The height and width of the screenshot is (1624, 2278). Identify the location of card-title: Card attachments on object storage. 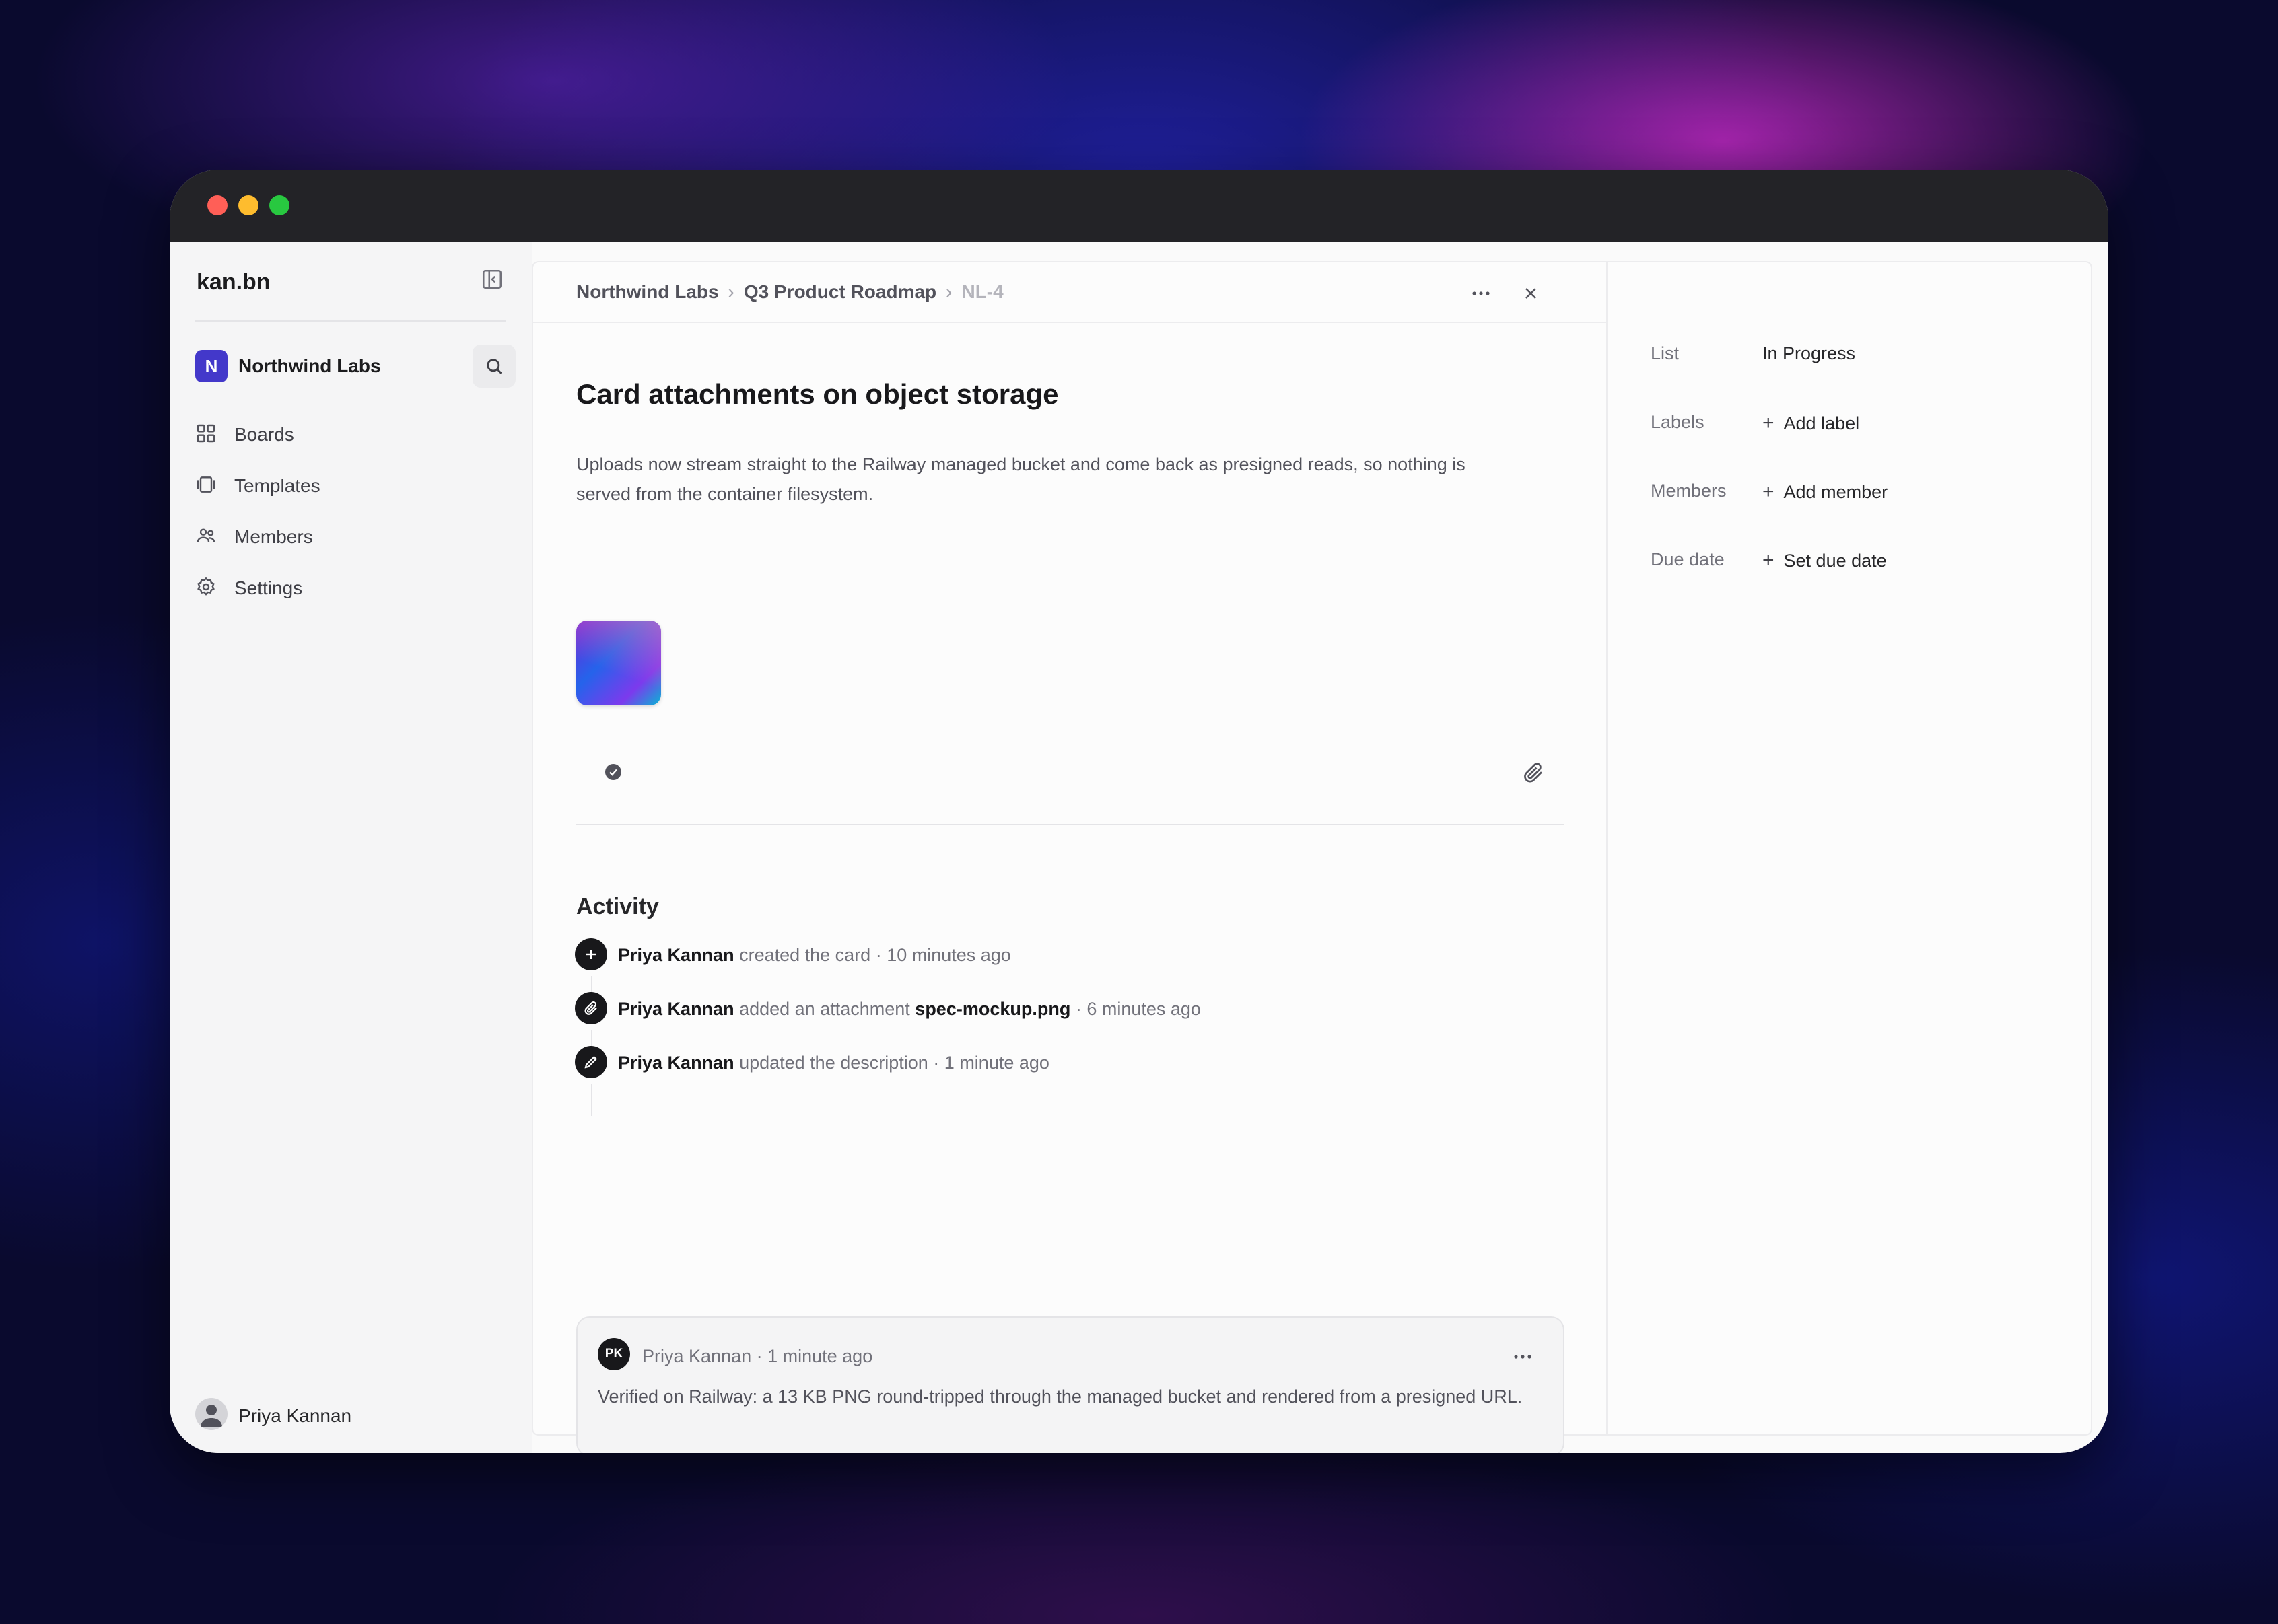
(817, 394).